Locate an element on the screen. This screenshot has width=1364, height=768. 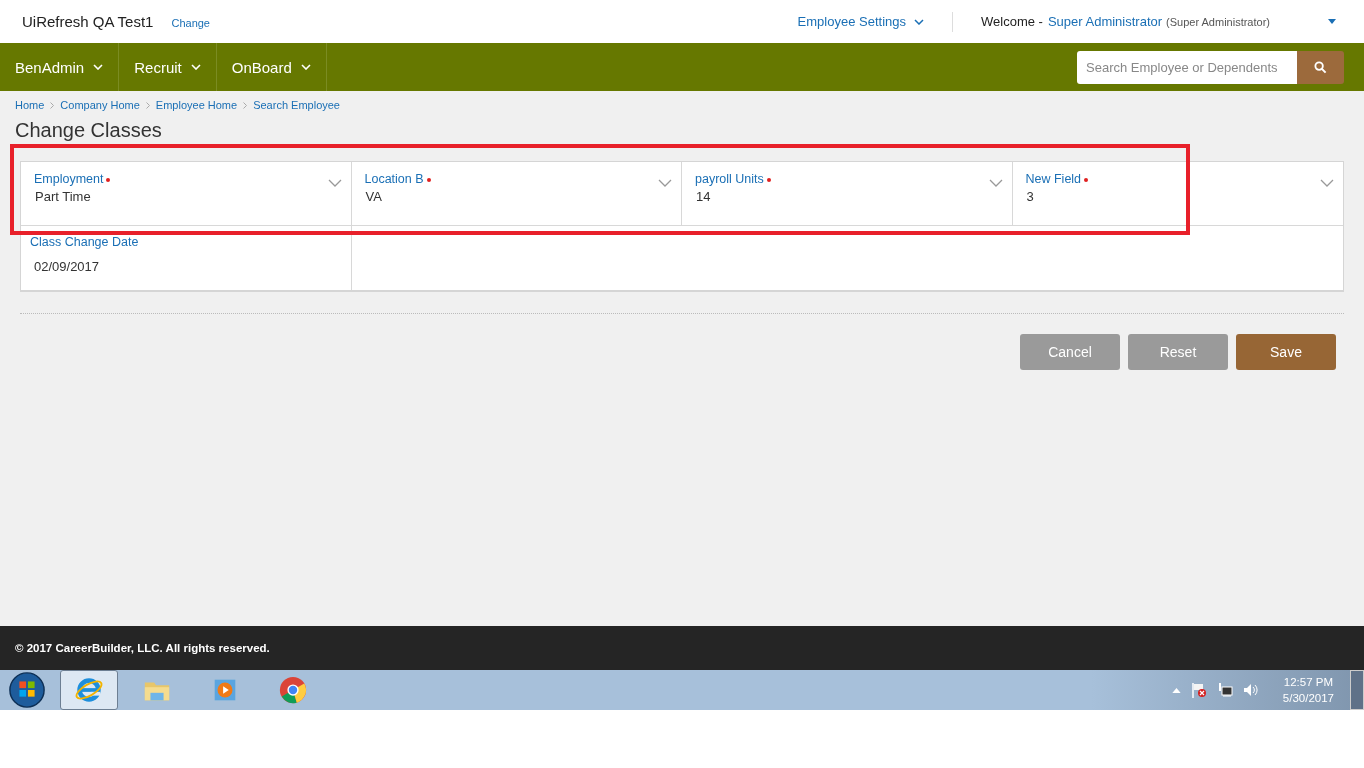
user-name-link: Super Administrator is located at coordinates (1105, 21).